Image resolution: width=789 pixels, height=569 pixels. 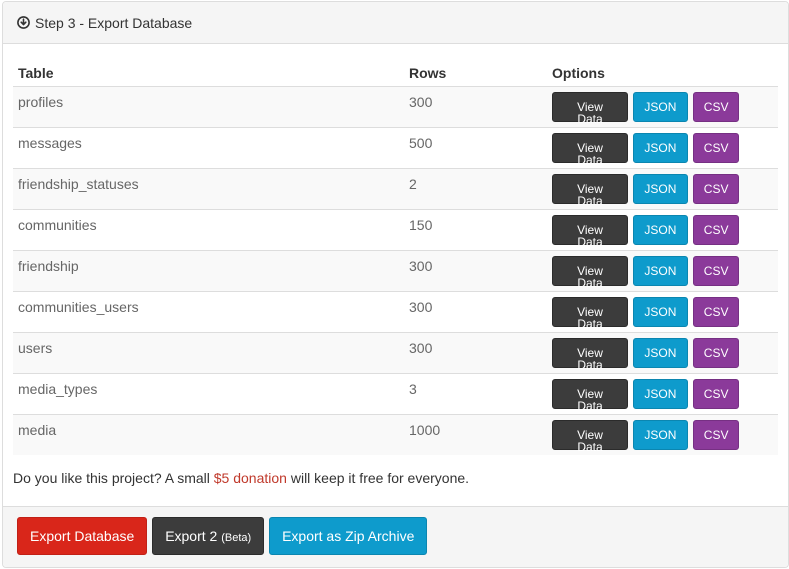 I want to click on table-row: friendship 300 View Data JSON CSV, so click(x=395, y=270).